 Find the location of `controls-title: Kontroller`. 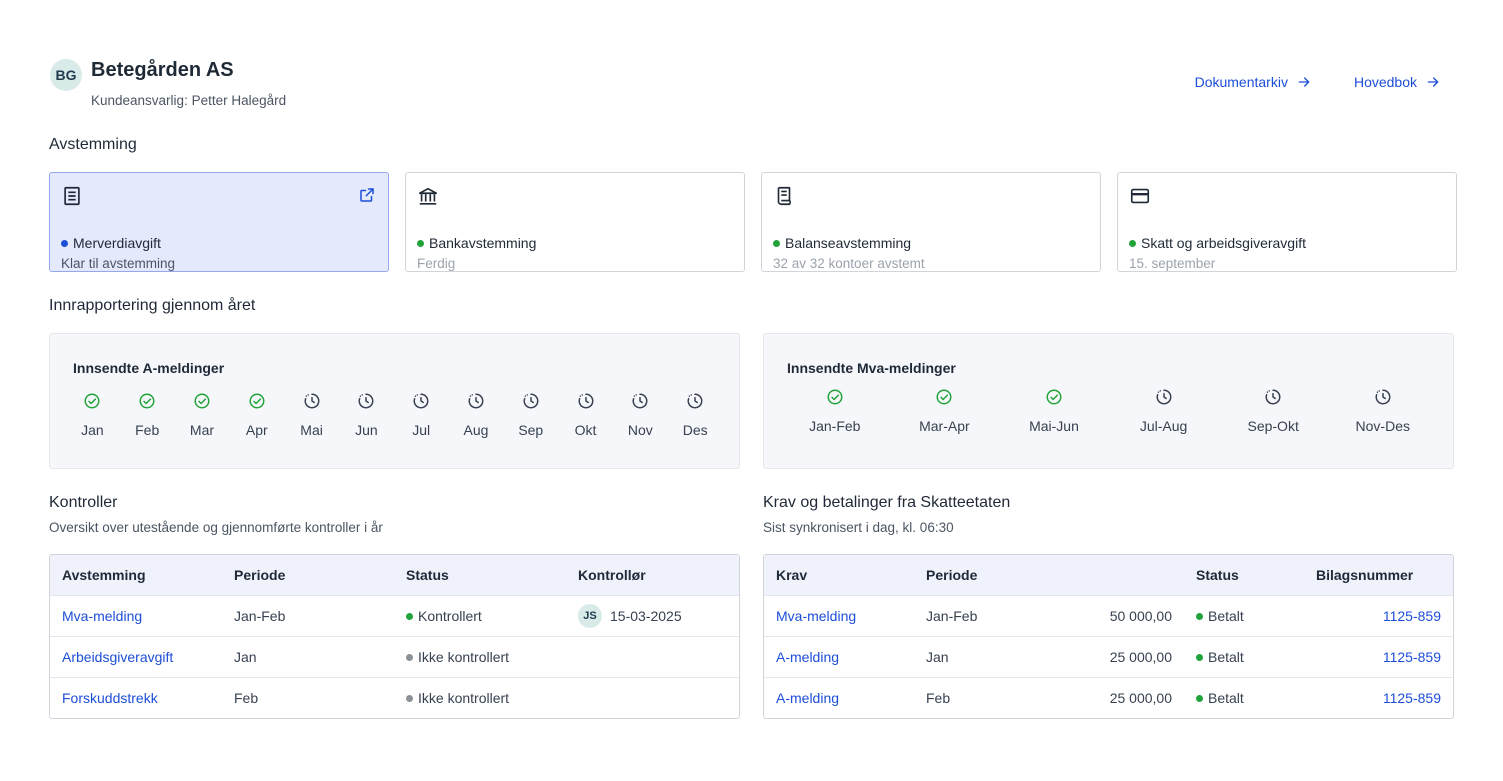

controls-title: Kontroller is located at coordinates (83, 502).